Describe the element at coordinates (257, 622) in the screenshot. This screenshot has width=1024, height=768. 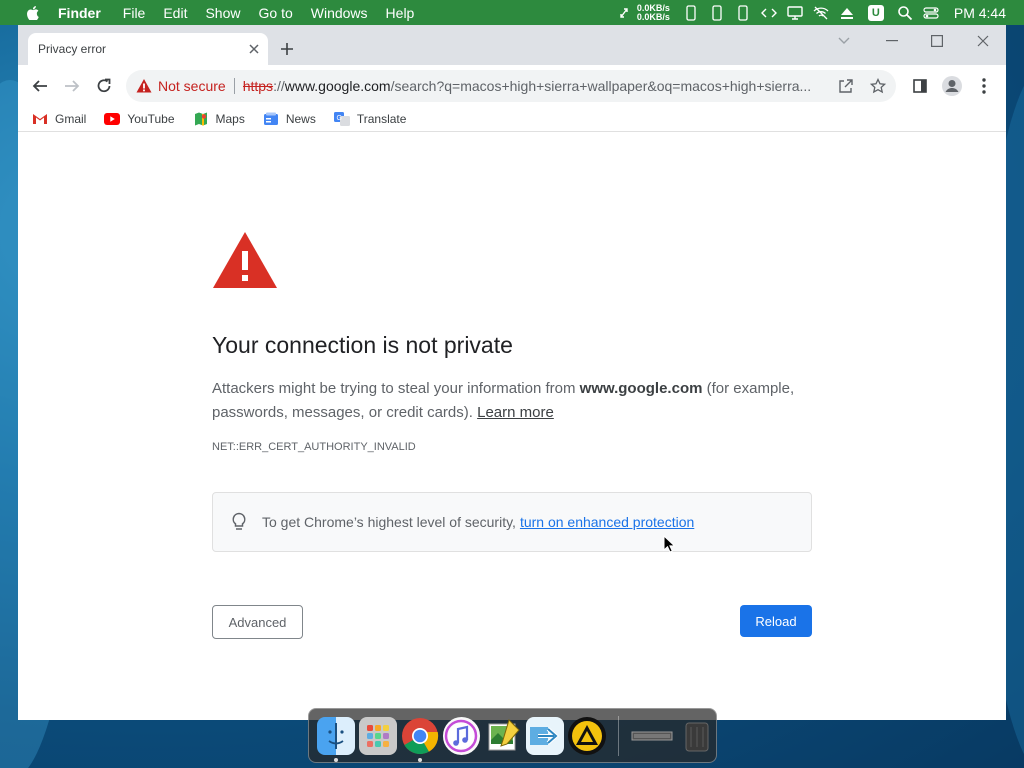
I see `advanced-button: Advanced` at that location.